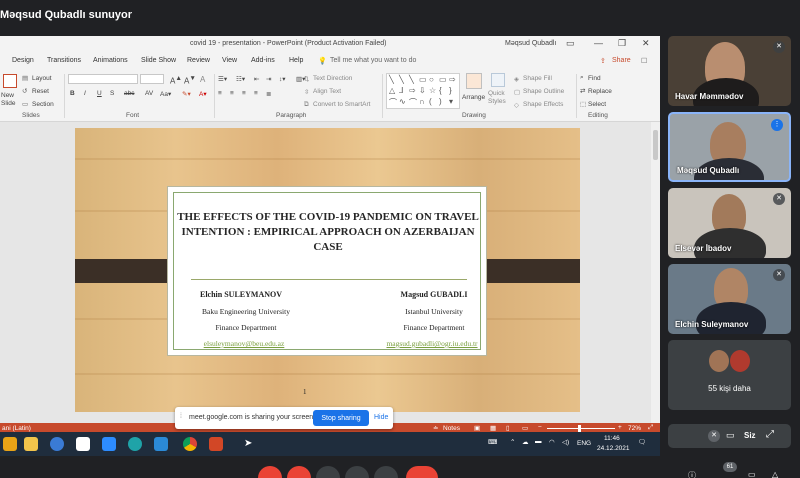 This screenshot has width=800, height=478. I want to click on expand-icon: ⤢, so click(770, 434).